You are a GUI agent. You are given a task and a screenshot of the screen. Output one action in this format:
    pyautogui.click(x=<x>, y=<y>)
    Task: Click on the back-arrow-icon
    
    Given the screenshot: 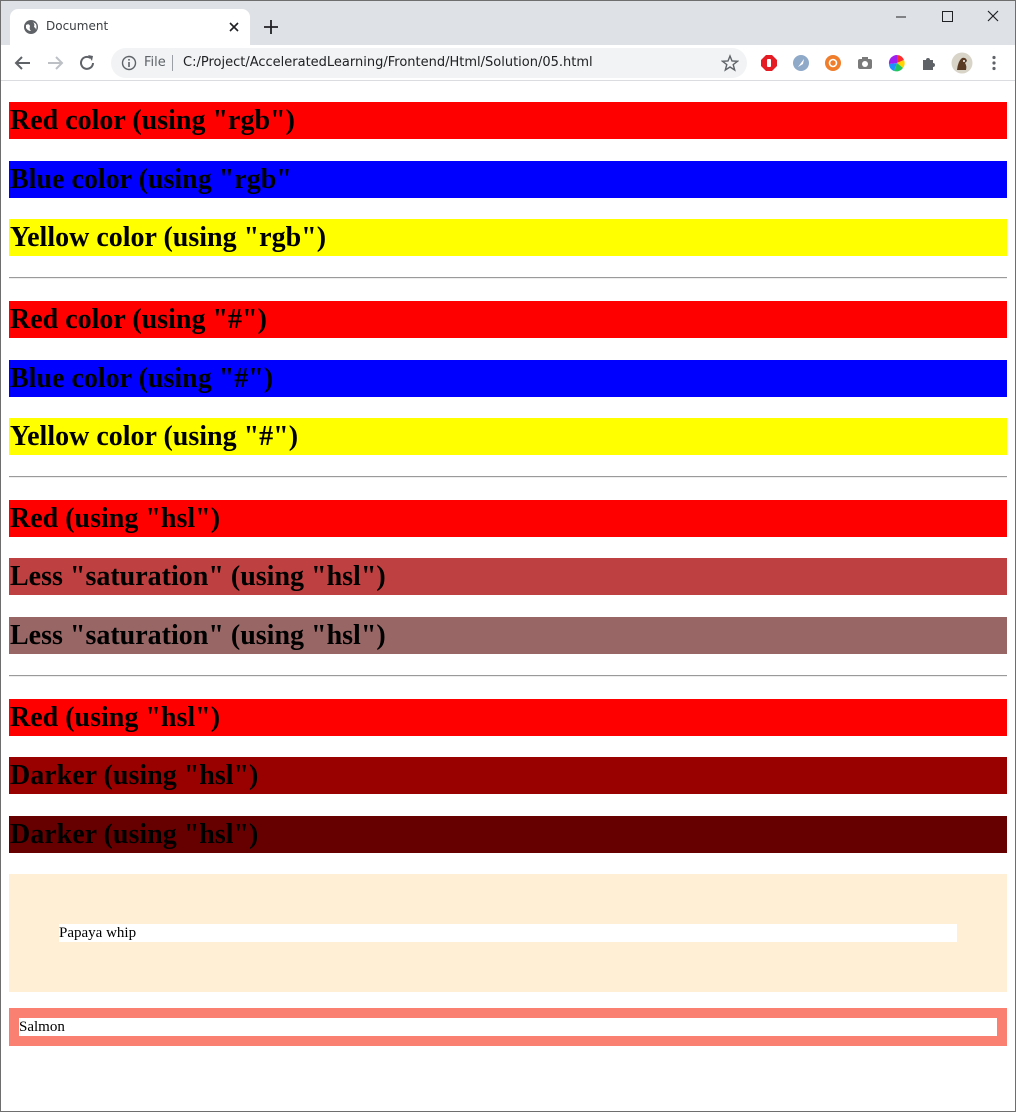 What is the action you would take?
    pyautogui.click(x=23, y=63)
    